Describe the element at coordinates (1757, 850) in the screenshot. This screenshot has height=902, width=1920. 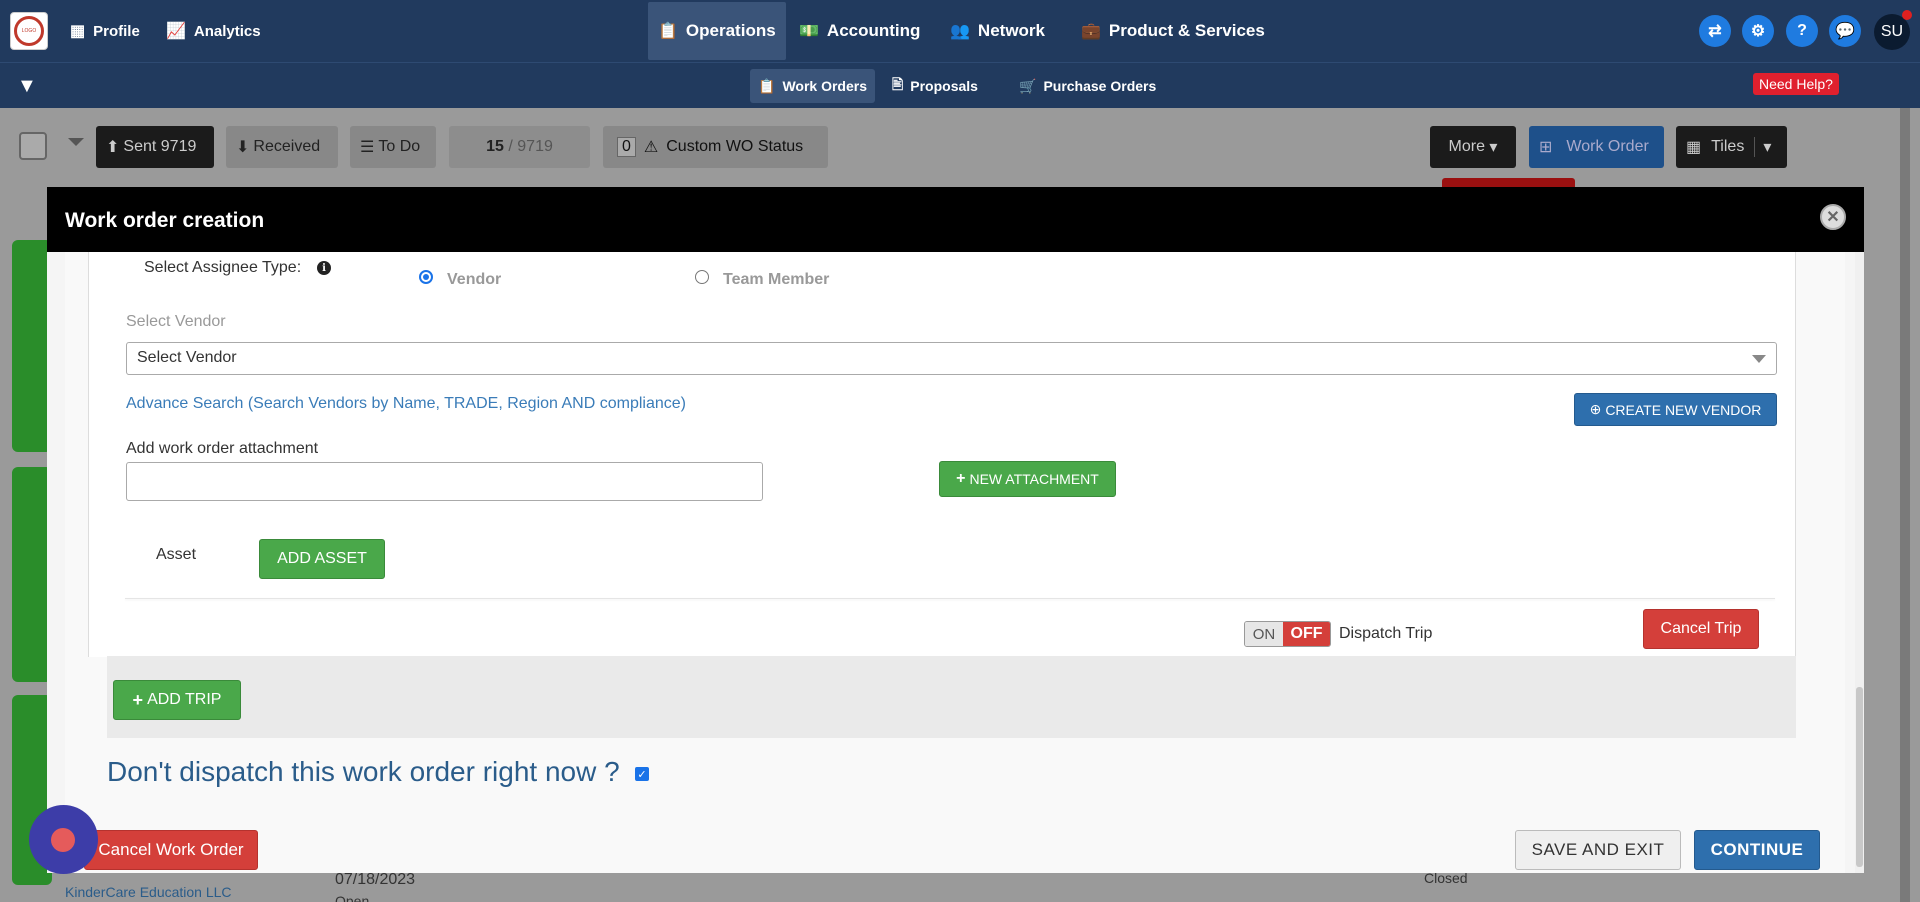
I see `continue-button: CONTINUE` at that location.